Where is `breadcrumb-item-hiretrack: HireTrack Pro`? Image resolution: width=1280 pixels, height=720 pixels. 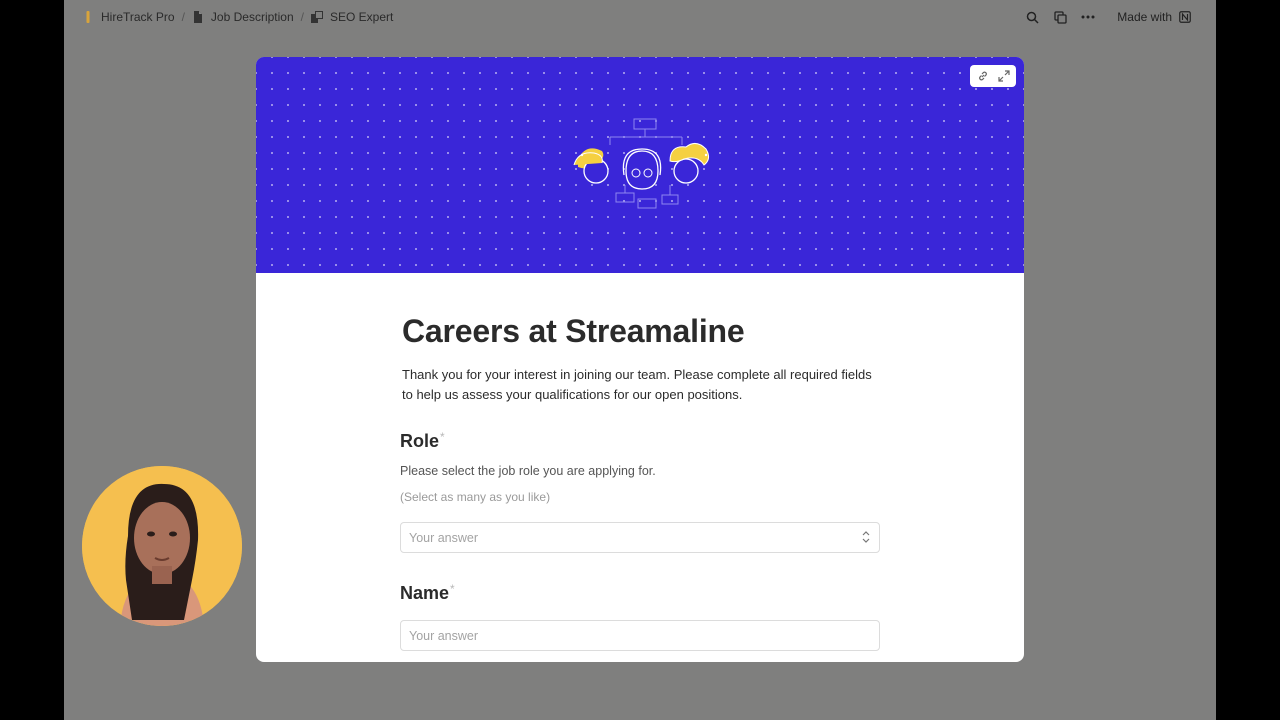
breadcrumb-item-hiretrack: HireTrack Pro is located at coordinates (128, 17).